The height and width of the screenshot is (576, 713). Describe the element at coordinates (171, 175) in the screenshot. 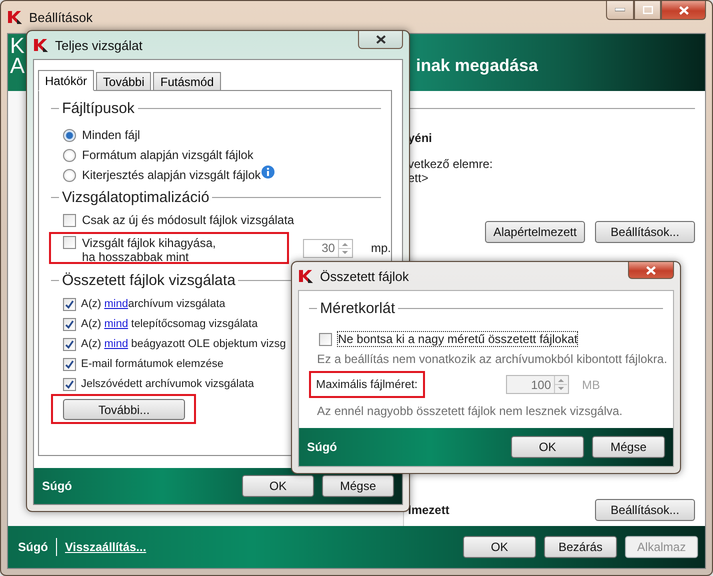

I see `option-label: Kiterjesztés alapján vizsgált fájlok` at that location.